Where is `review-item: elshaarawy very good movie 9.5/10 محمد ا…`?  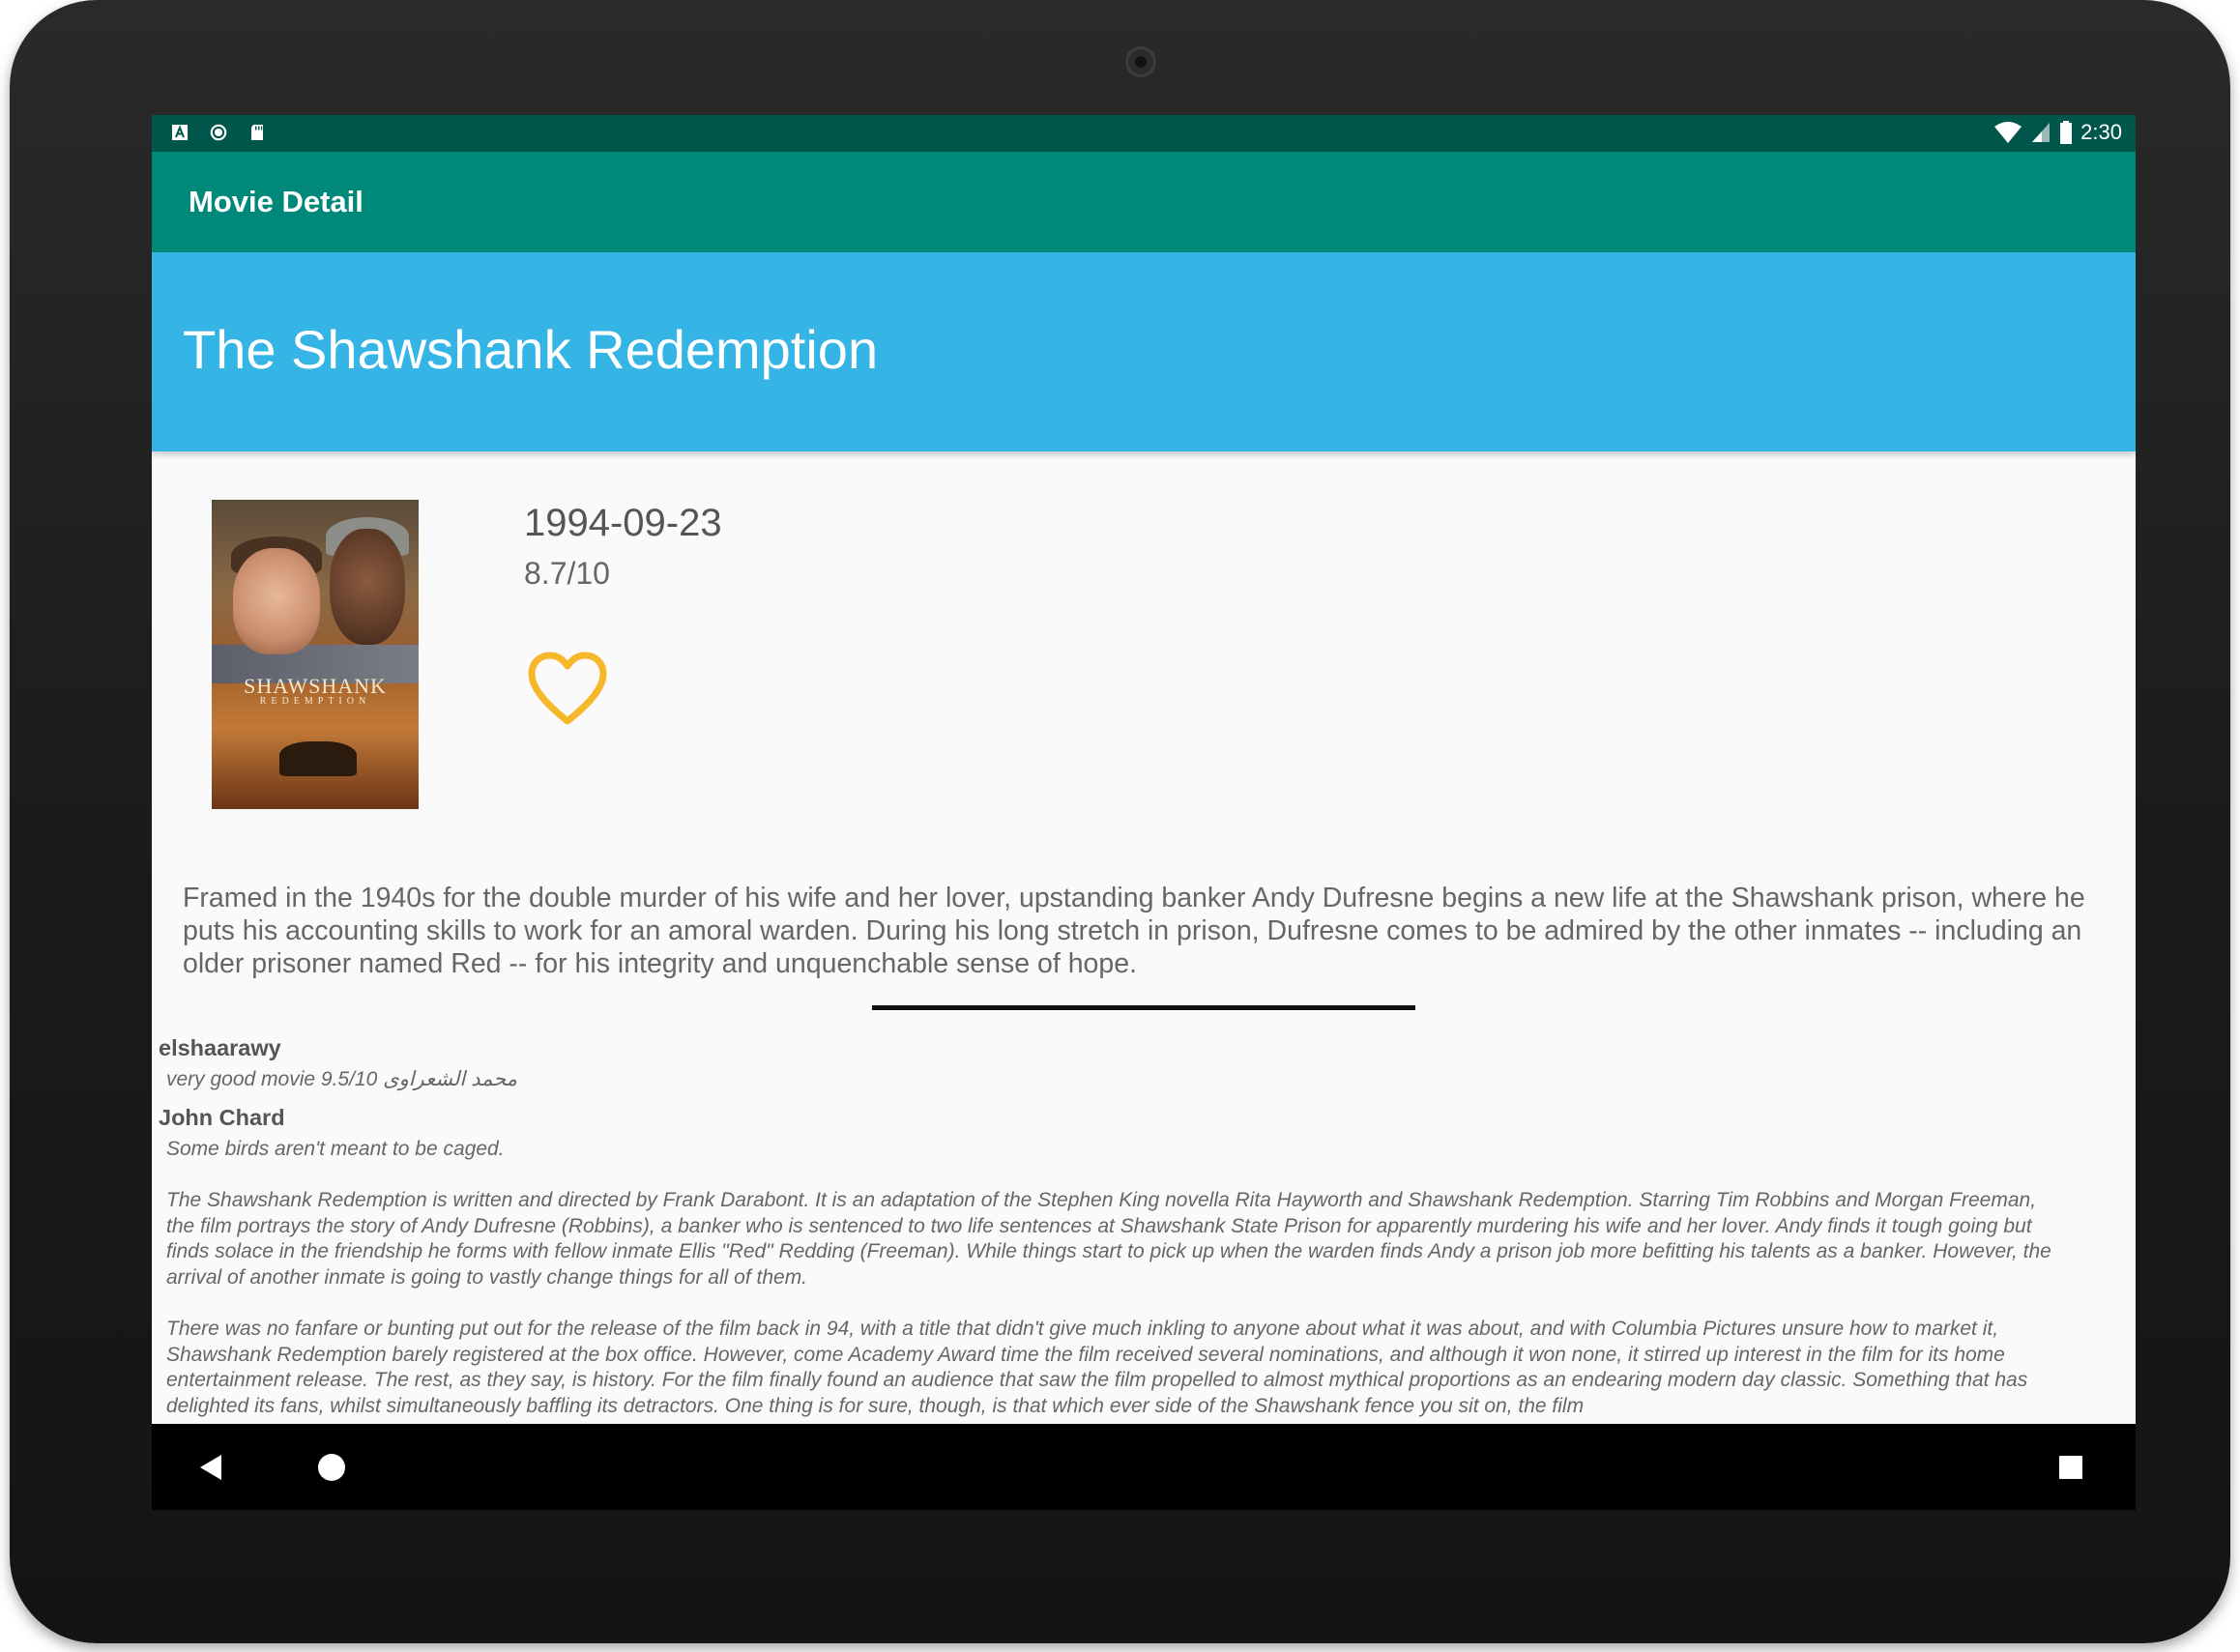
review-item: elshaarawy very good movie 9.5/10 محمد ا… is located at coordinates (1145, 1064).